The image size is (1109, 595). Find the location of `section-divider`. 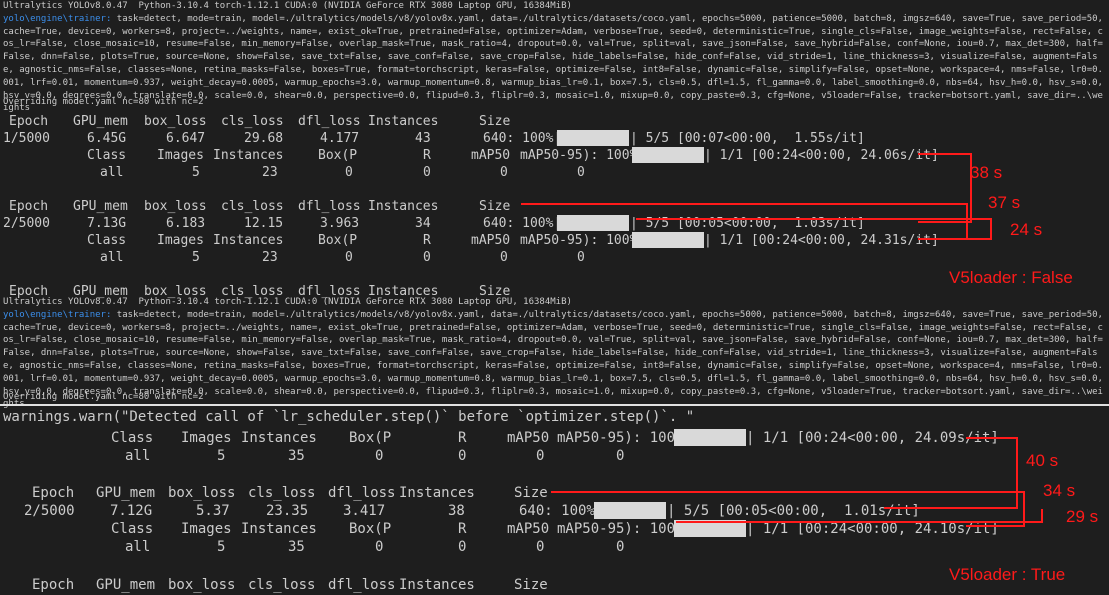

section-divider is located at coordinates (554, 405).